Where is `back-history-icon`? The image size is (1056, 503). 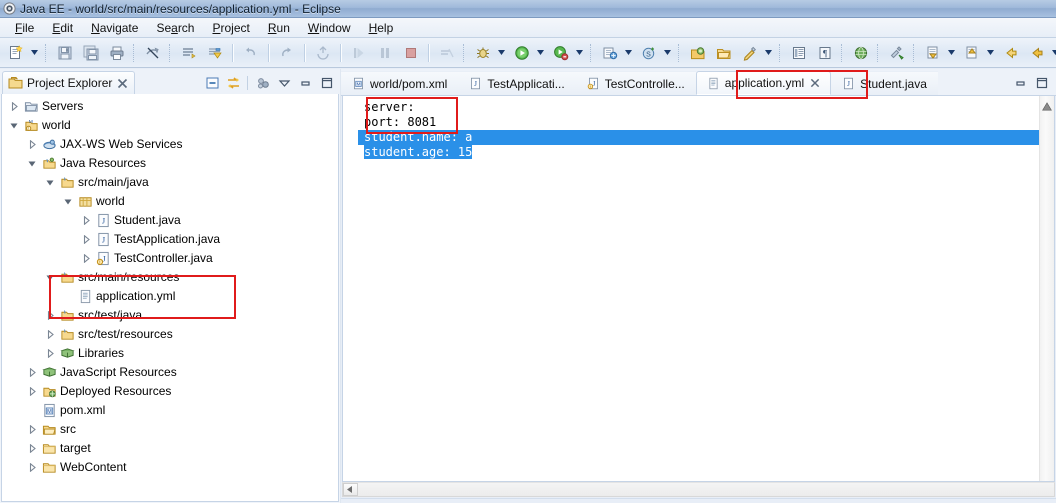
back-history-icon is located at coordinates (1037, 53).